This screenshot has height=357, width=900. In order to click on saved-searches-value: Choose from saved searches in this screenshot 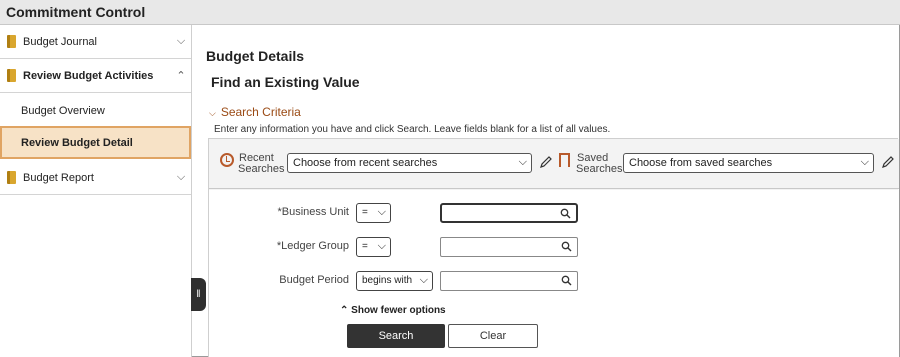, I will do `click(701, 163)`.